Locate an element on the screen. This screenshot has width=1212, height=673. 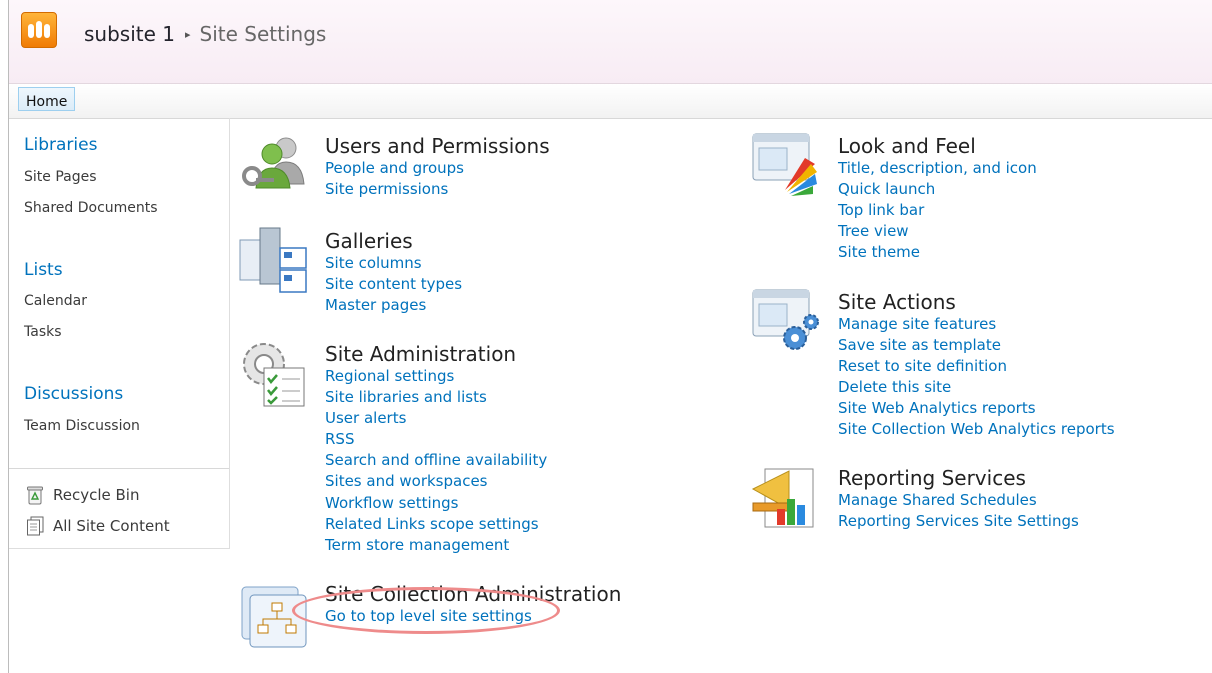
link-site-content-types: Site content types is located at coordinates (393, 284).